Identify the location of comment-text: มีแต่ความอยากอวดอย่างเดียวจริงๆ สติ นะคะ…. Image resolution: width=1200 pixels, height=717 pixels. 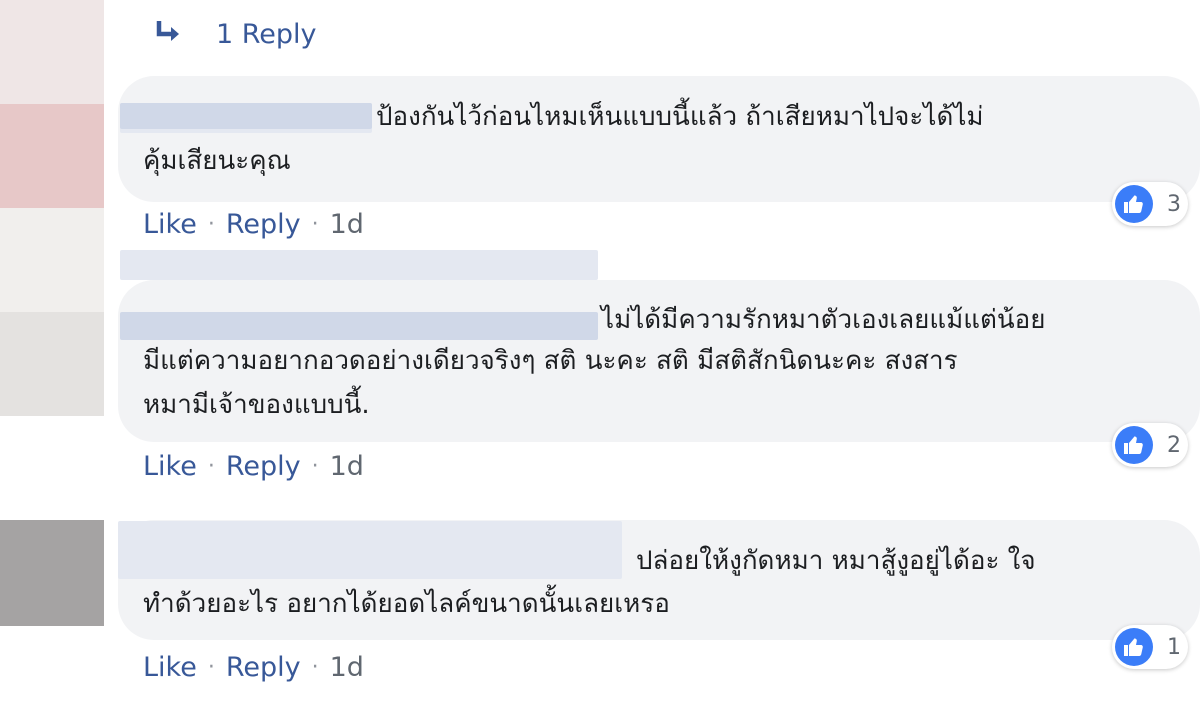
(550, 361).